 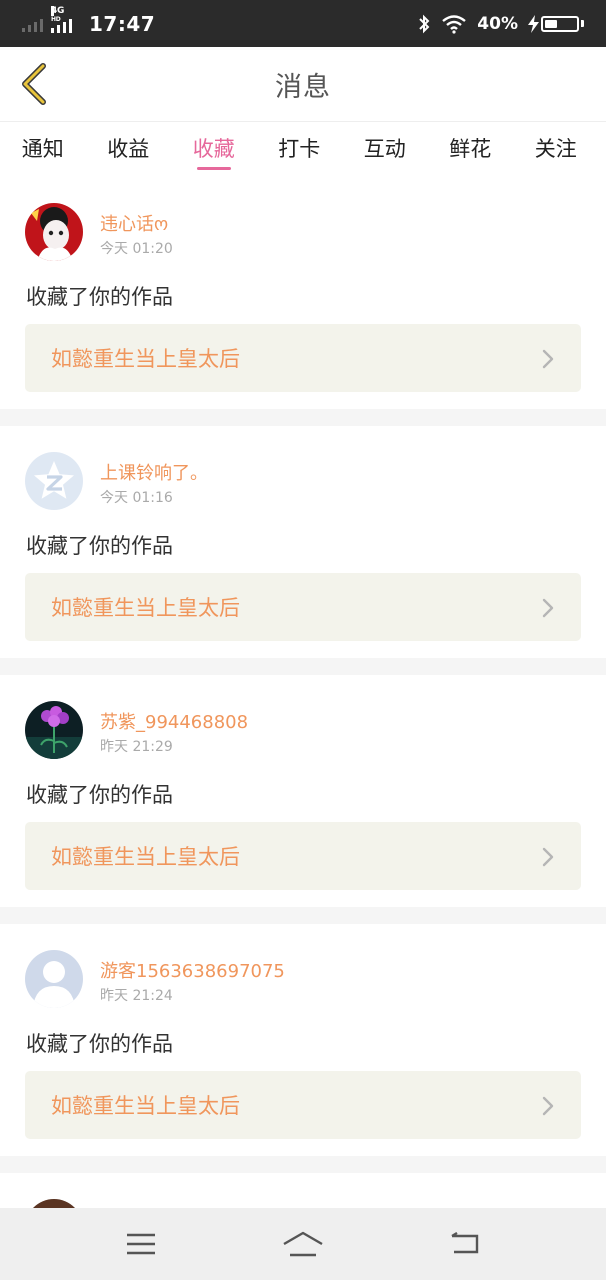 What do you see at coordinates (303, 87) in the screenshot?
I see `page-title: 消息` at bounding box center [303, 87].